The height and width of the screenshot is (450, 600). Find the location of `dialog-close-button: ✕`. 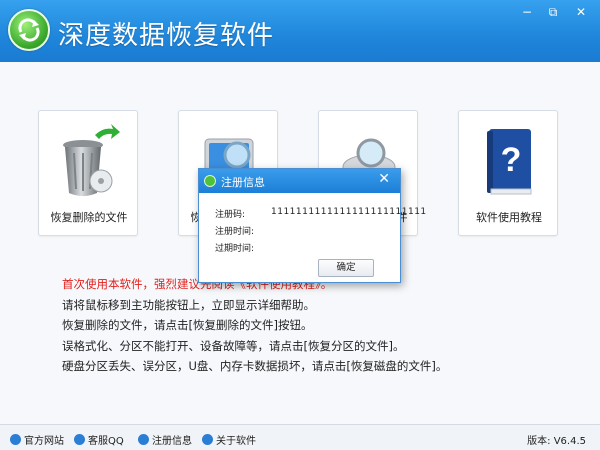

dialog-close-button: ✕ is located at coordinates (384, 179).